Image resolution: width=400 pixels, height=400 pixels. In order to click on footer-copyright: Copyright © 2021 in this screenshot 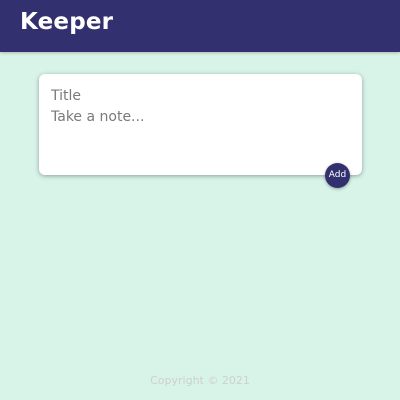, I will do `click(200, 380)`.